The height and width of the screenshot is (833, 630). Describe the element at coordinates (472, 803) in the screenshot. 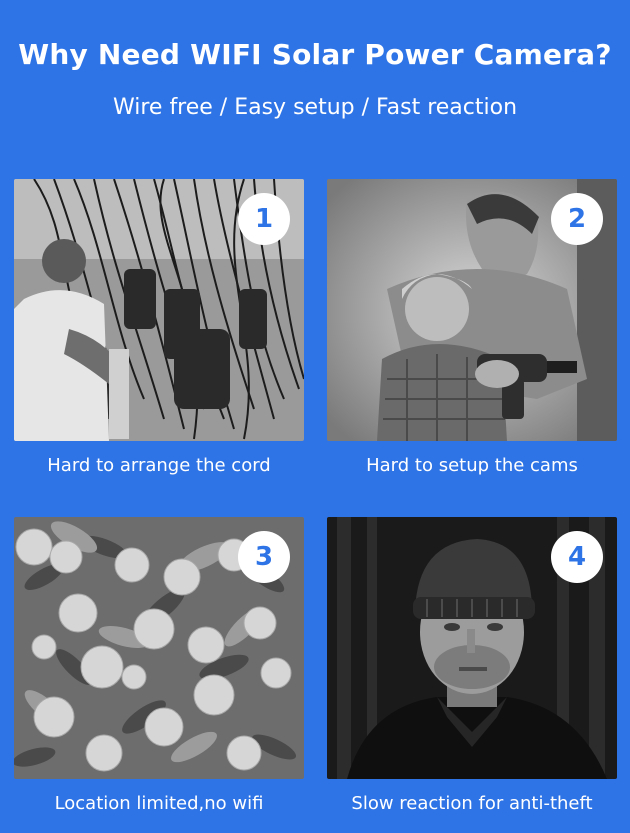

I see `card-caption: Slow reaction for anti-theft` at that location.